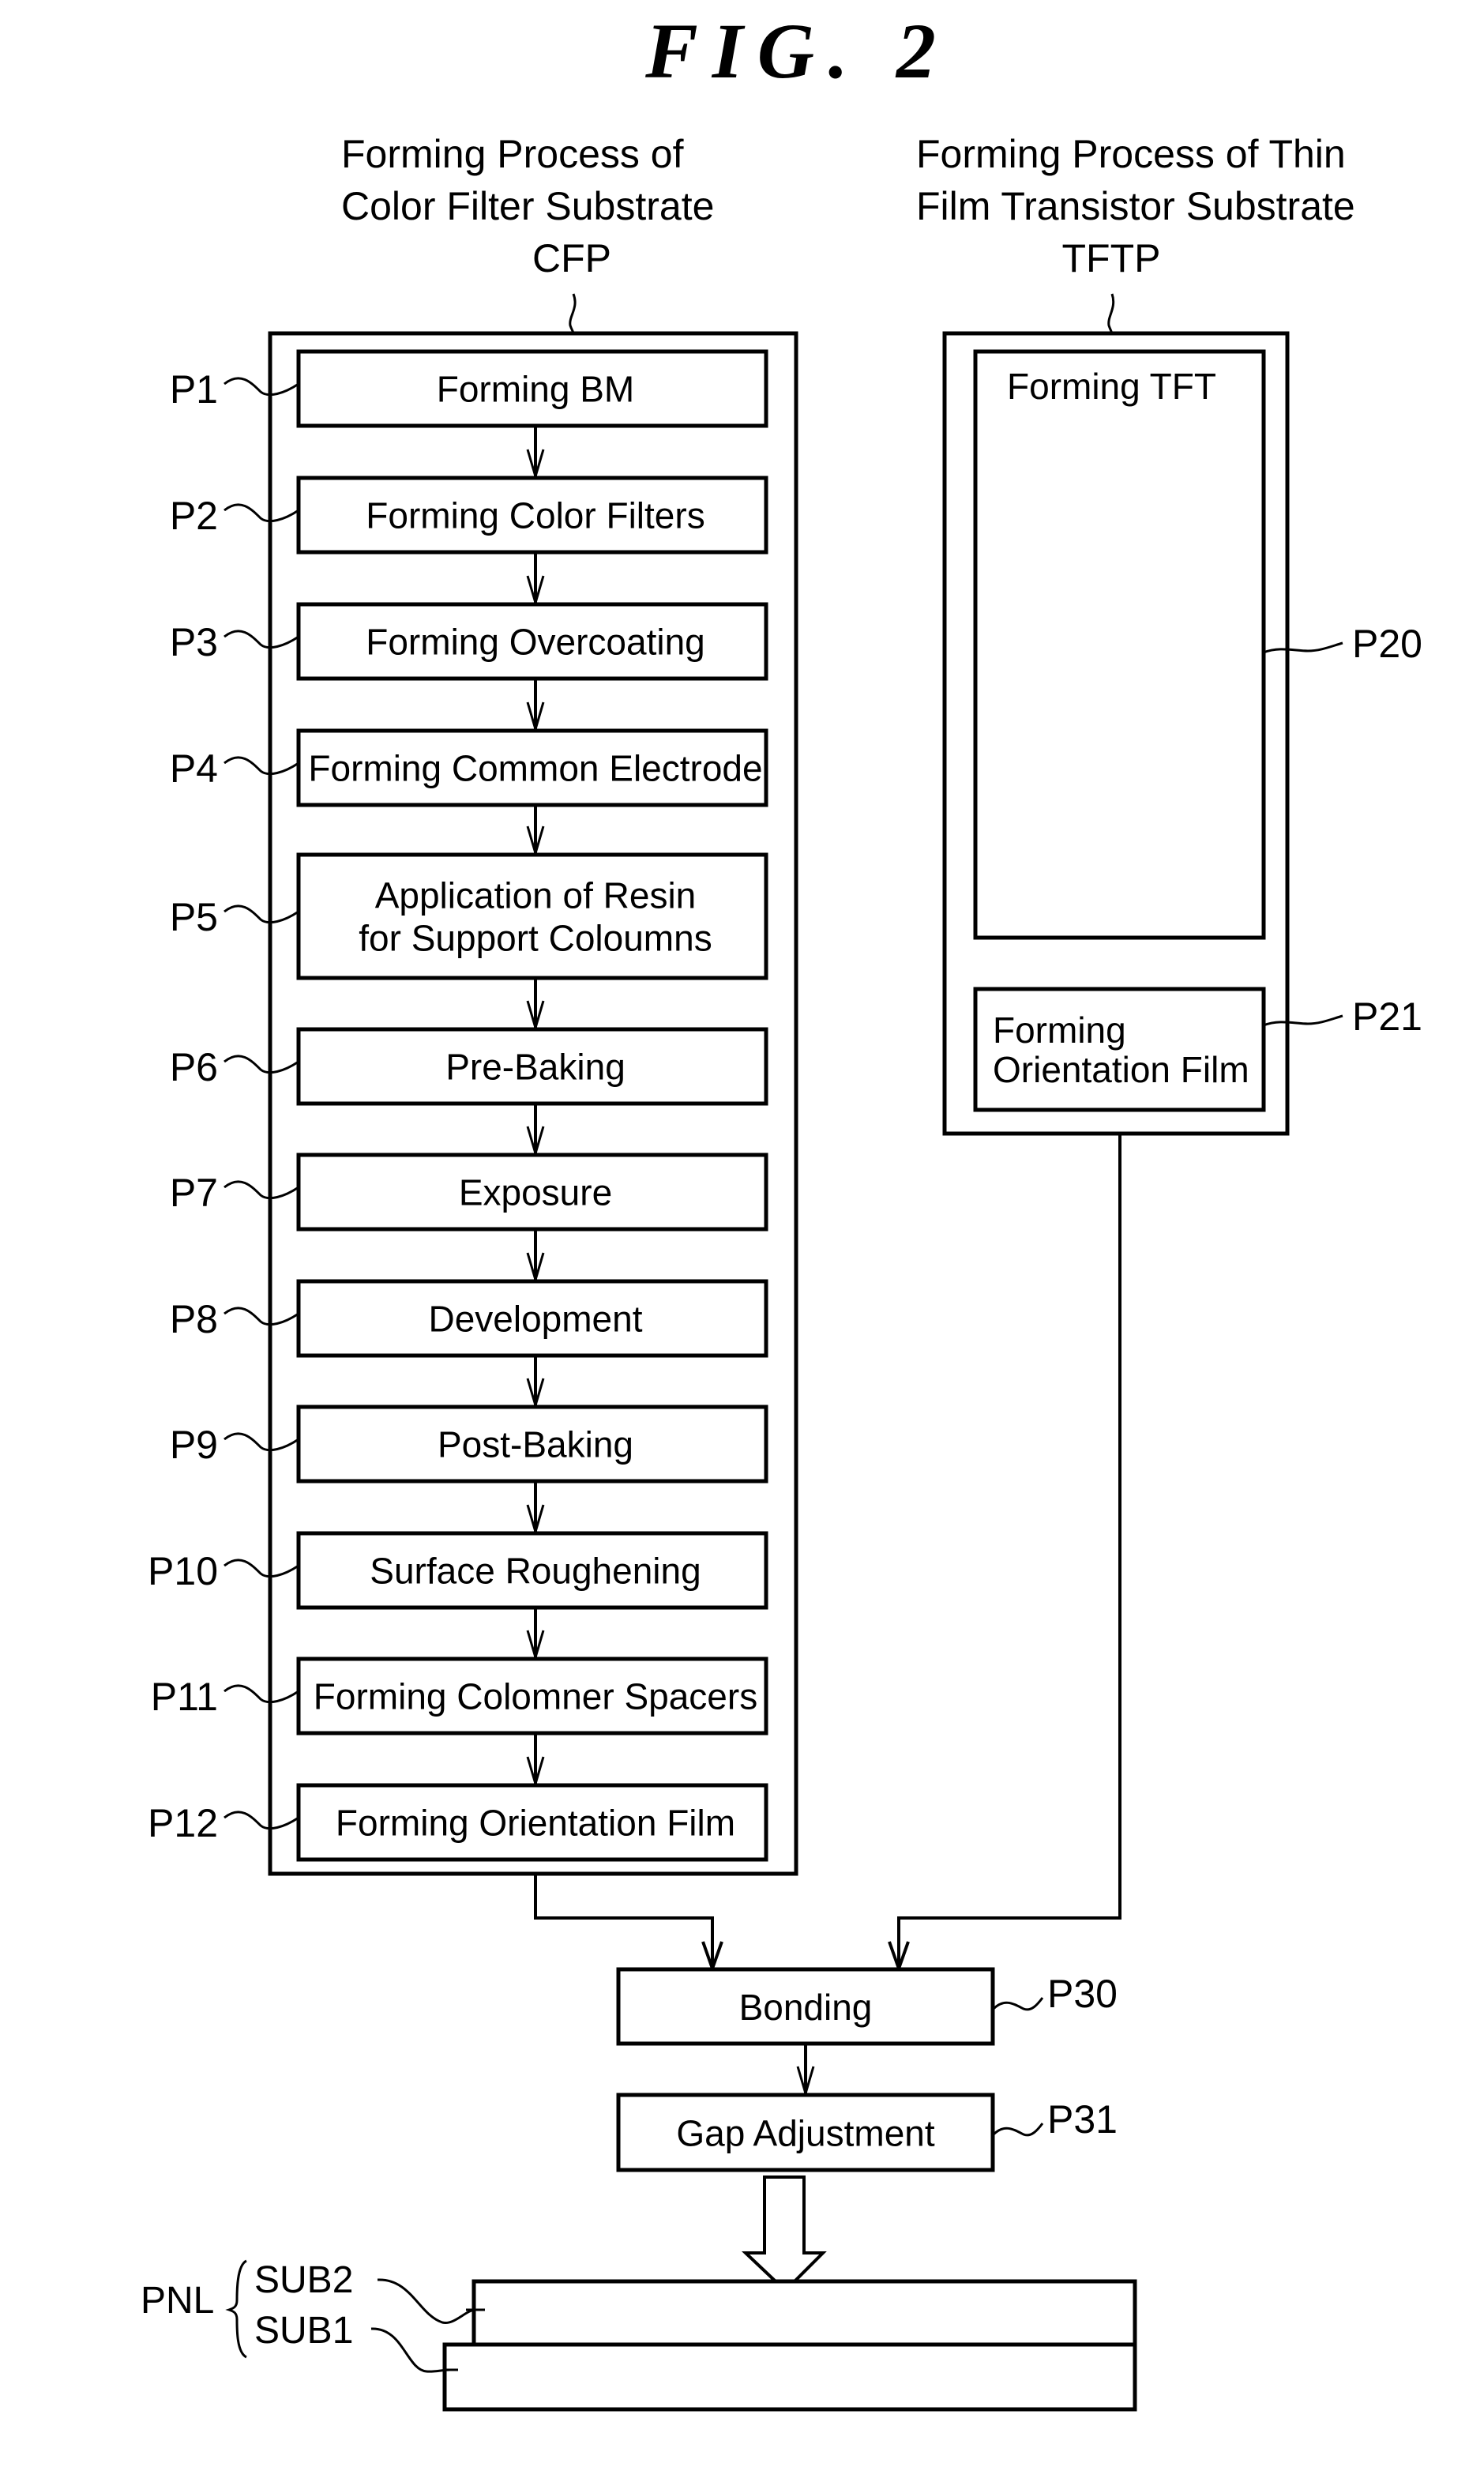 The height and width of the screenshot is (2482, 1484). What do you see at coordinates (867, 2032) in the screenshot?
I see `final-step-p30: Bonding P30` at bounding box center [867, 2032].